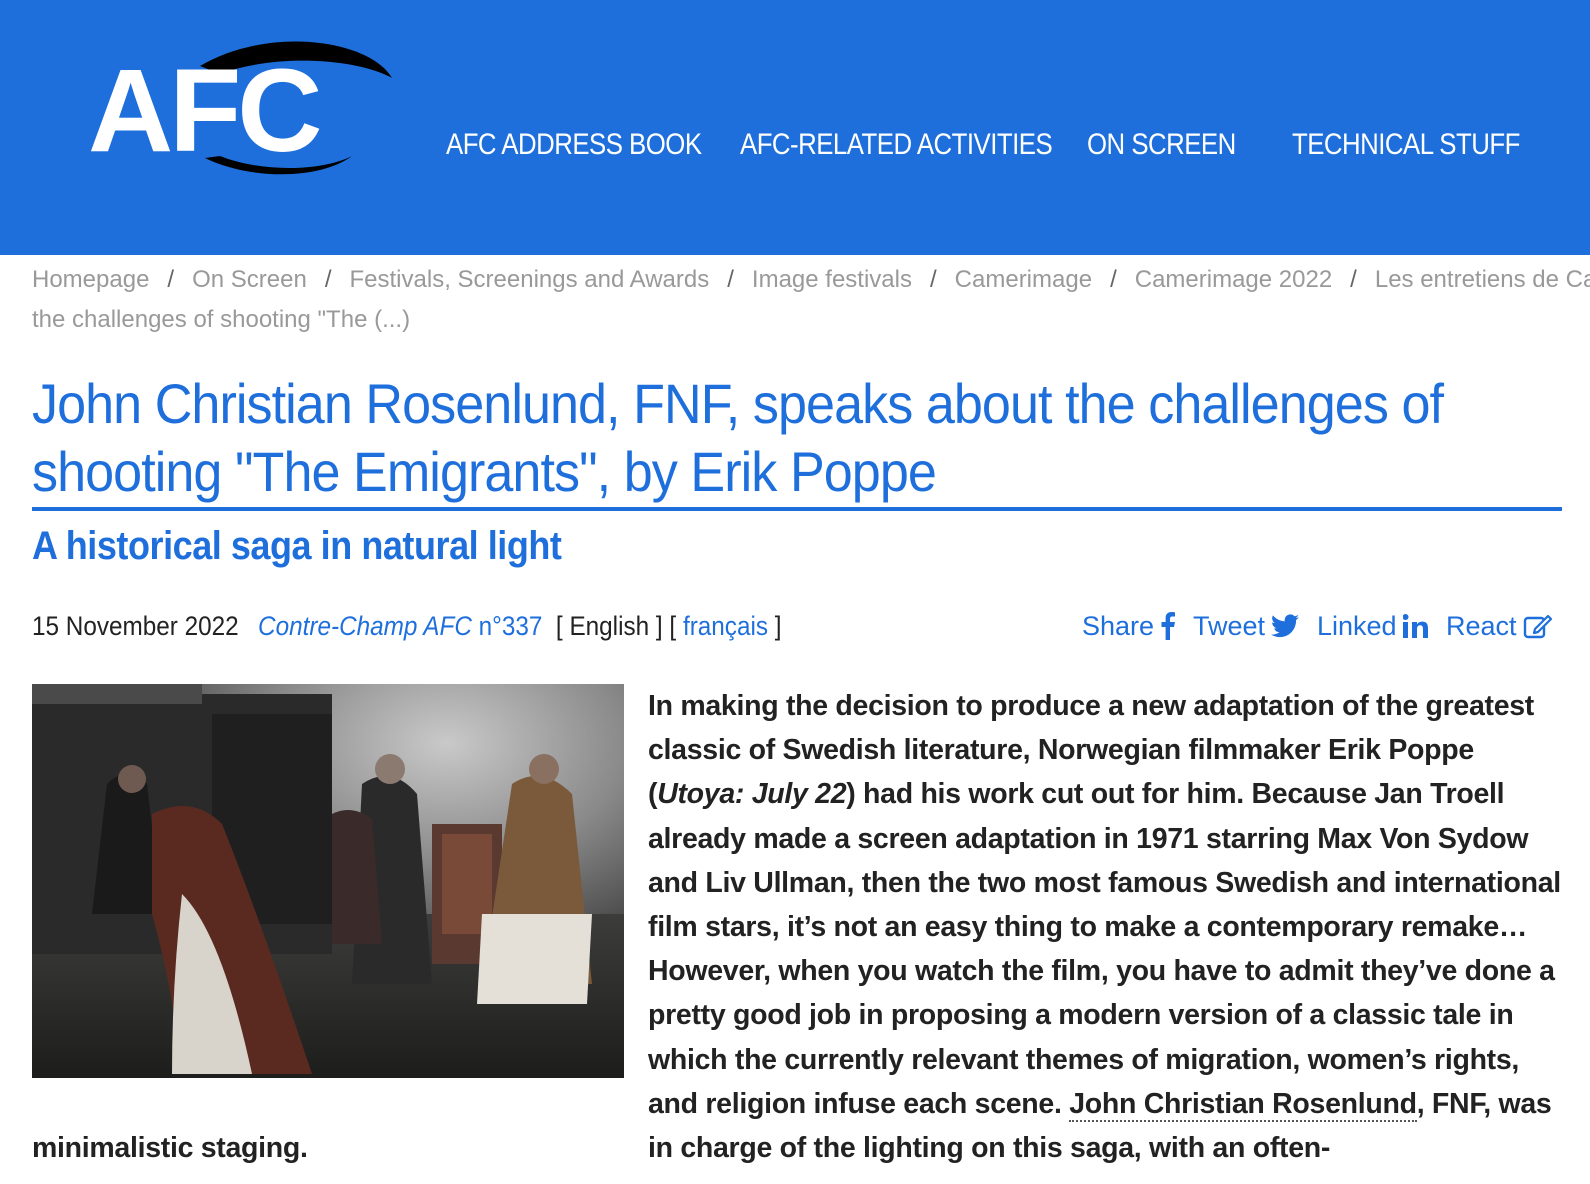 This screenshot has width=1590, height=1184. Describe the element at coordinates (609, 626) in the screenshot. I see `lang-english: English` at that location.